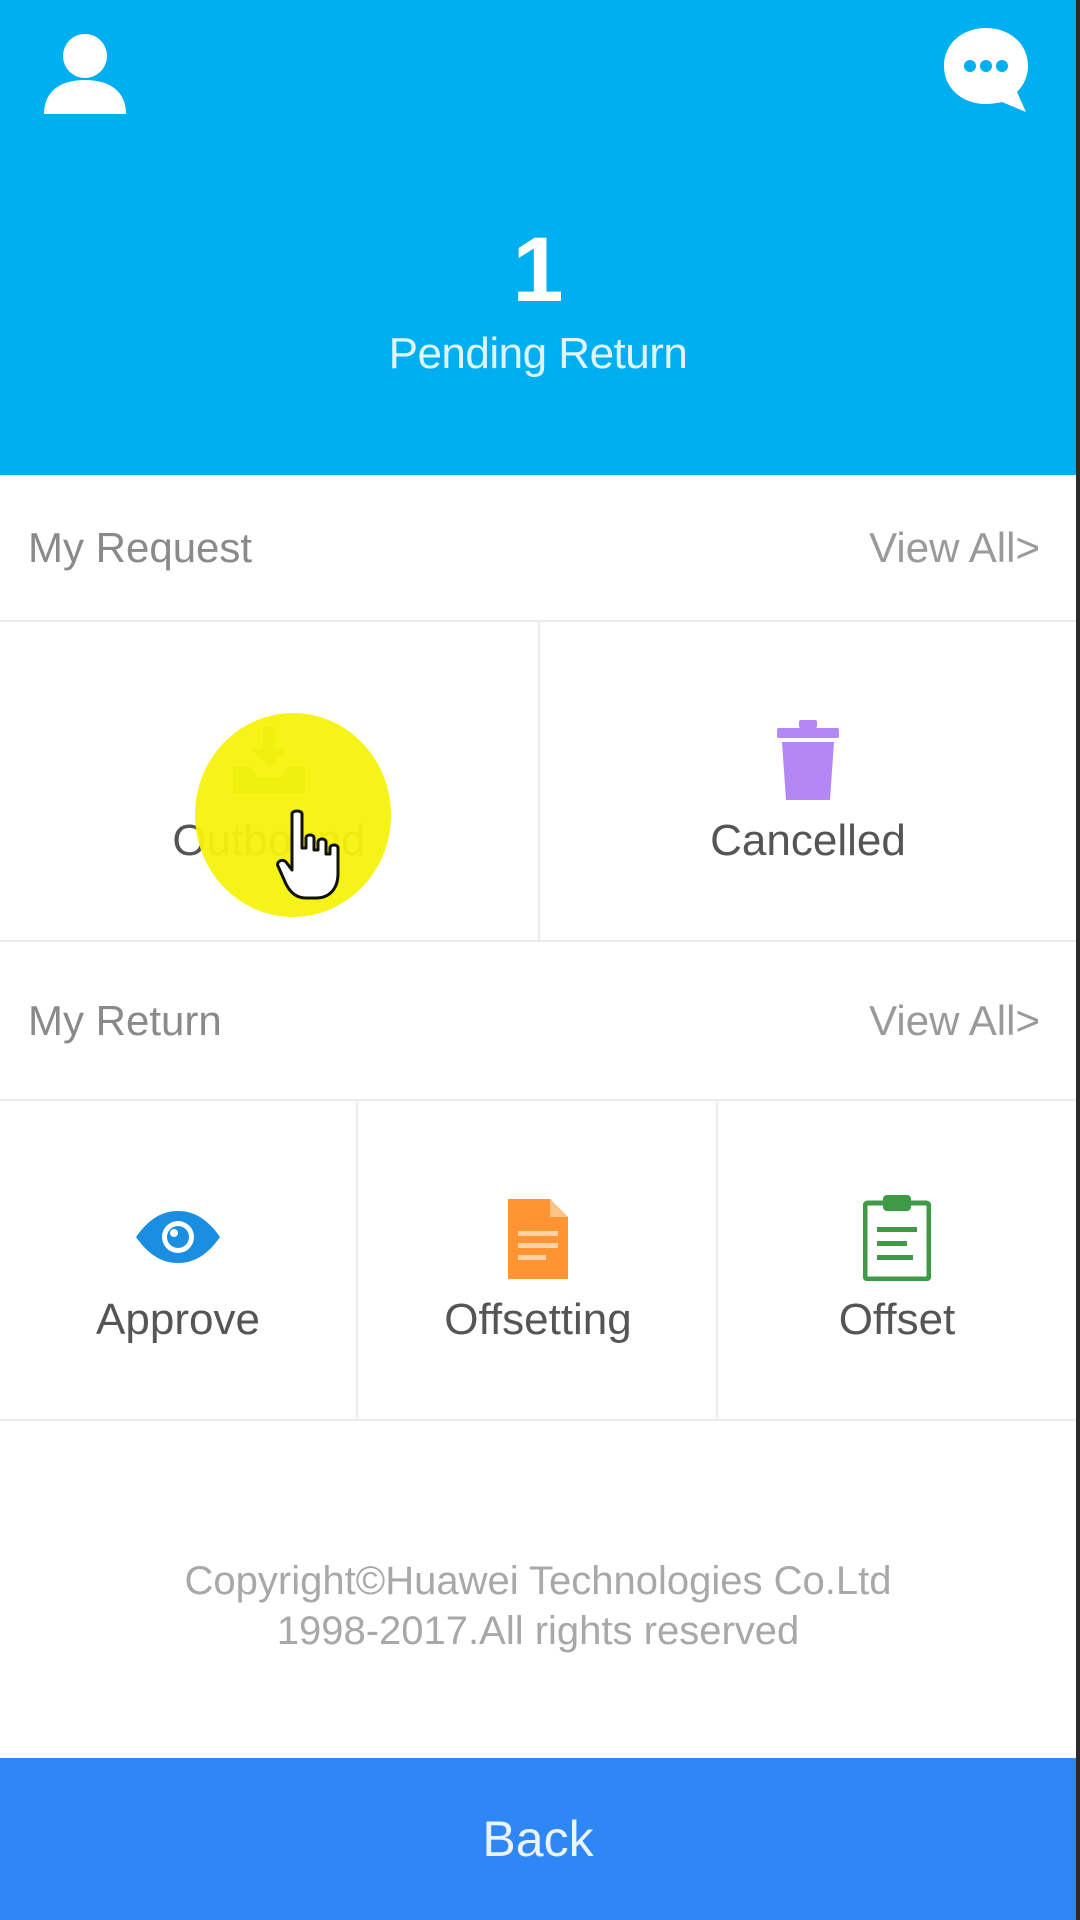 This screenshot has height=1920, width=1080. Describe the element at coordinates (178, 1237) in the screenshot. I see `eye-icon` at that location.